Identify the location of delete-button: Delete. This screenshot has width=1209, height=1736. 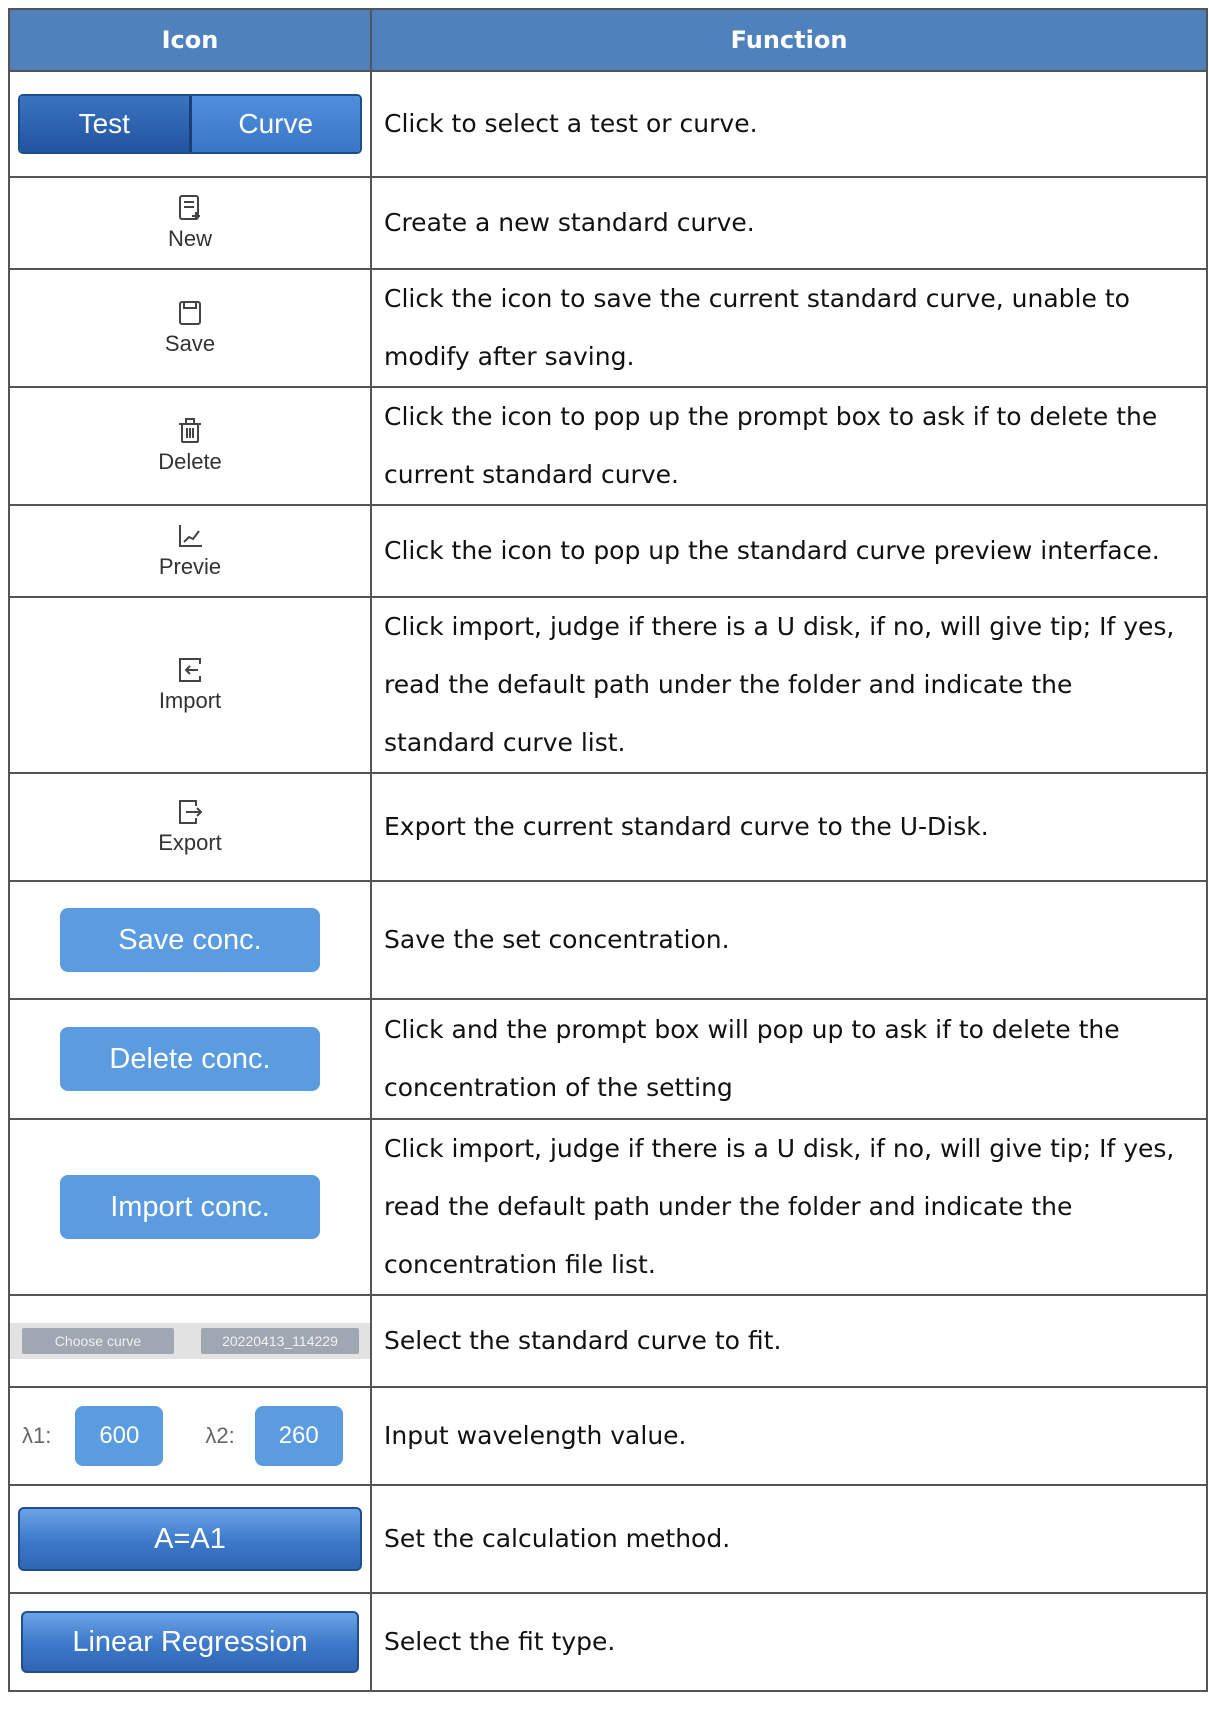
(190, 446).